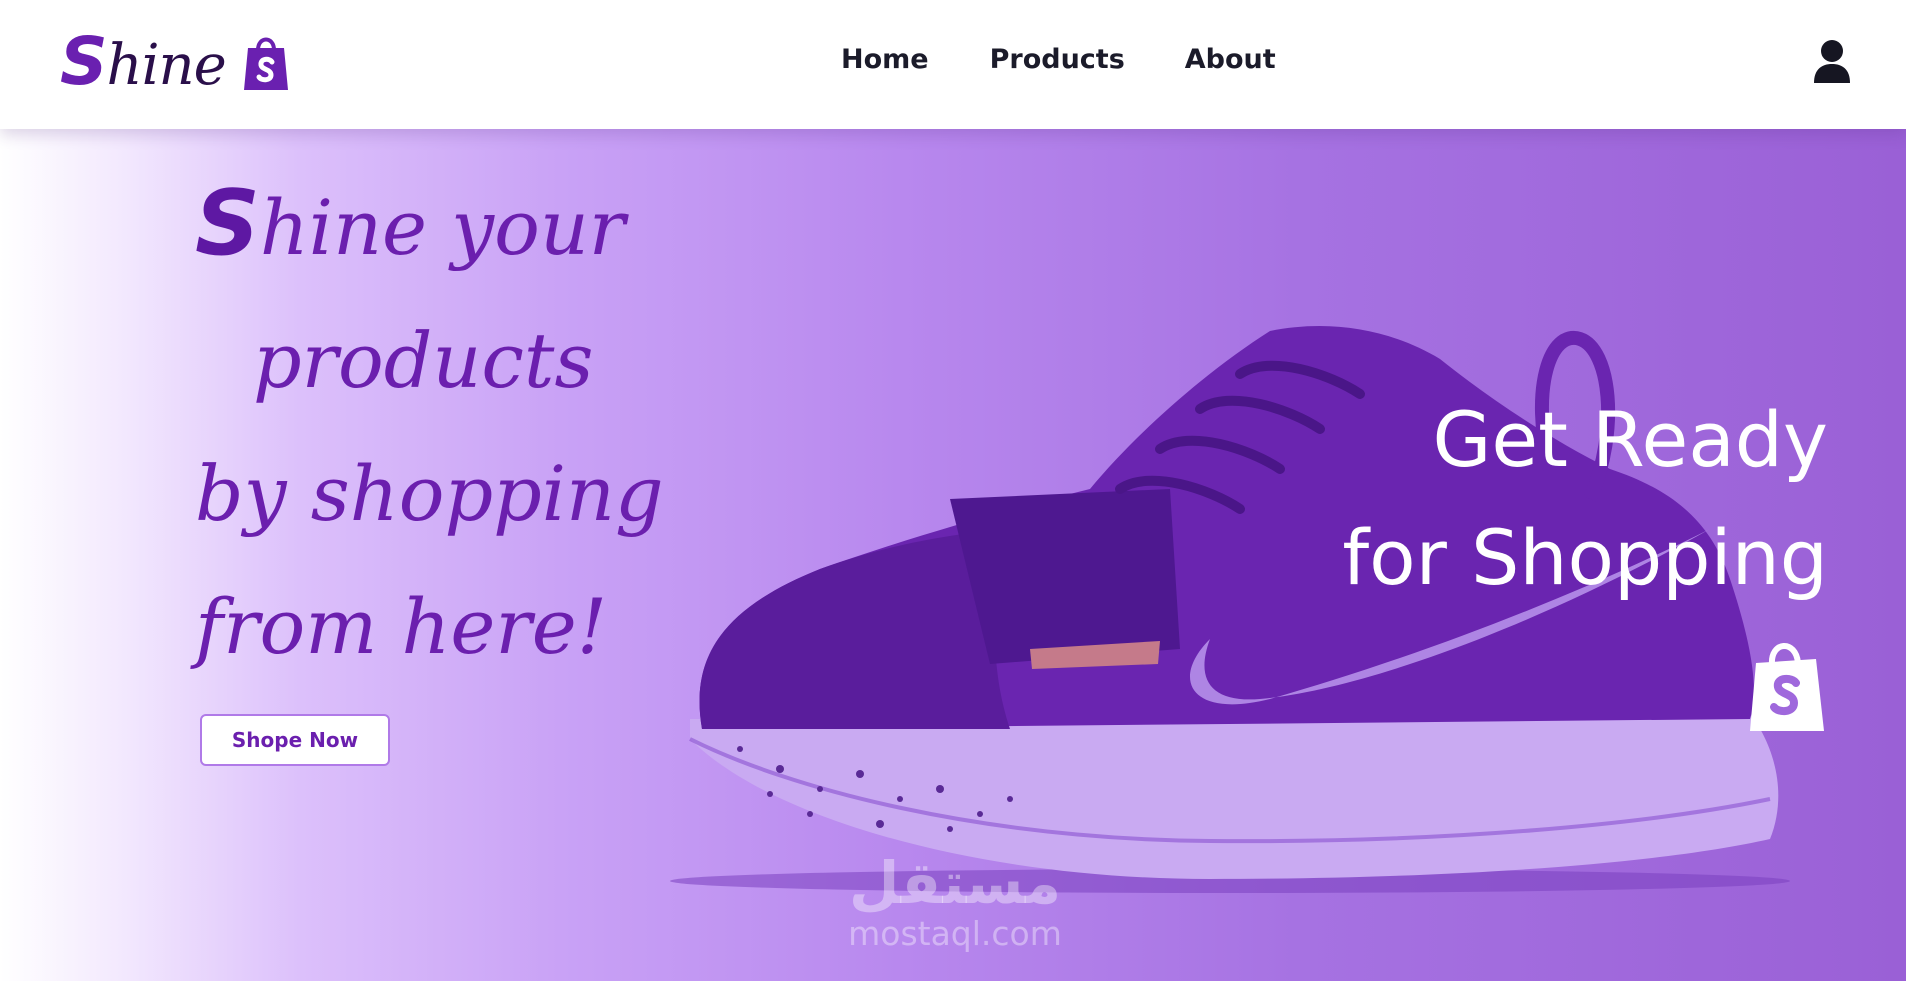  Describe the element at coordinates (955, 883) in the screenshot. I see `watermark-arabic: مستقل` at that location.